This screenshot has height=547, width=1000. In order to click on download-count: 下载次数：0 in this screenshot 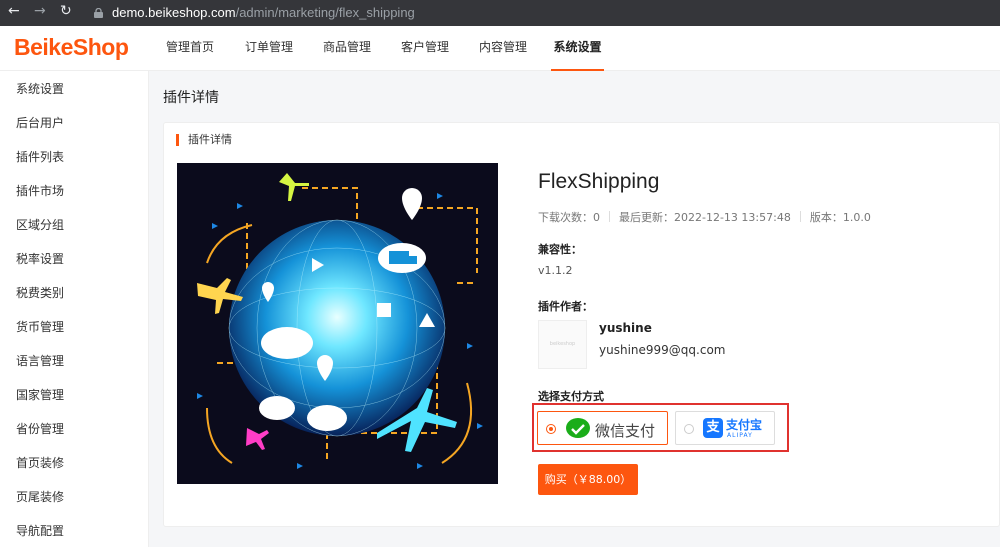, I will do `click(569, 217)`.